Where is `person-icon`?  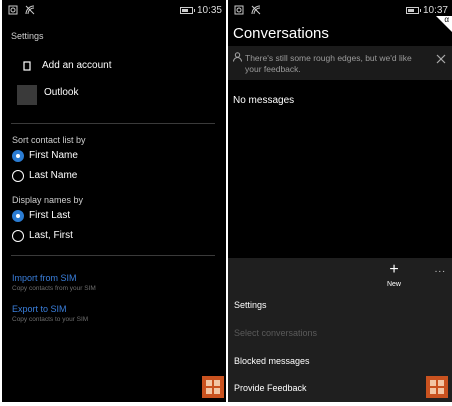 person-icon is located at coordinates (237, 57).